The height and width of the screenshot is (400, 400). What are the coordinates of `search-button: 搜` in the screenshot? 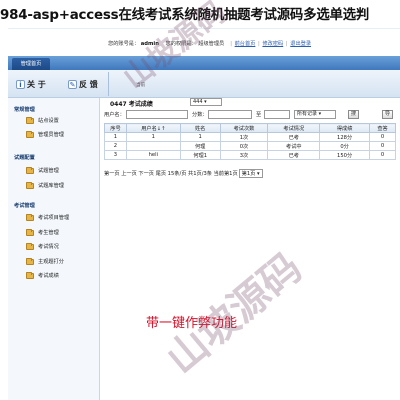 It's located at (354, 114).